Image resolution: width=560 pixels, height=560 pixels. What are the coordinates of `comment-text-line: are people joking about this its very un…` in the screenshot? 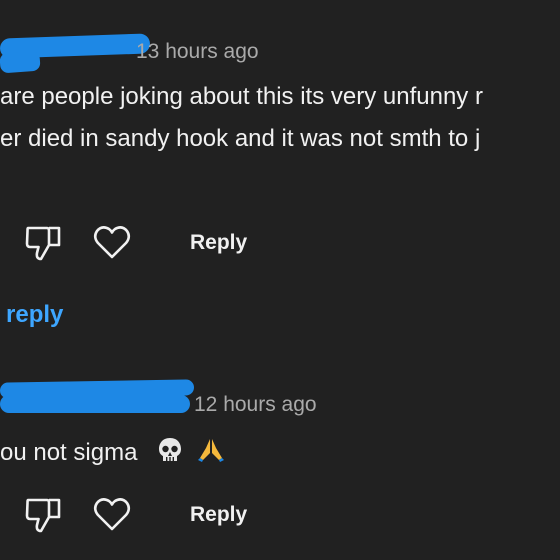 It's located at (241, 96).